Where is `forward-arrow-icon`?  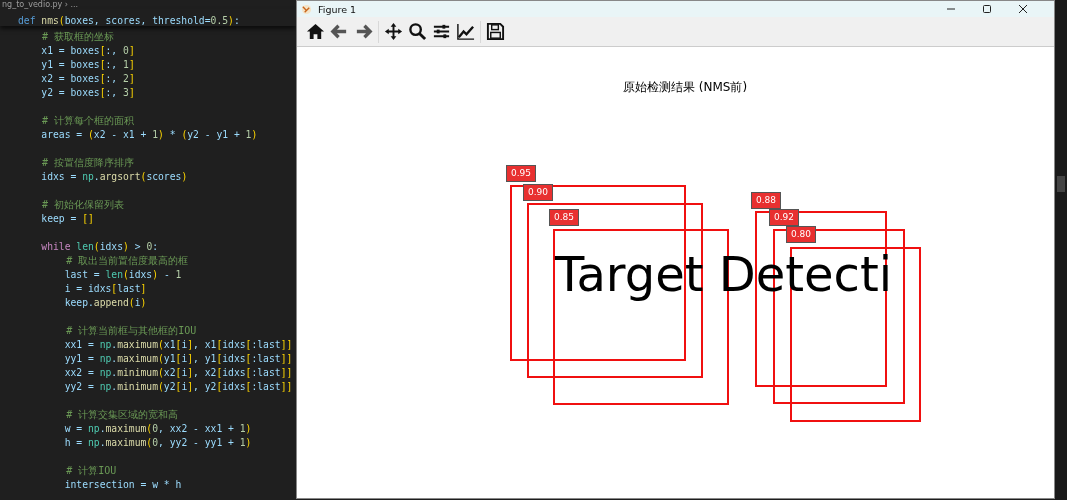 forward-arrow-icon is located at coordinates (363, 31).